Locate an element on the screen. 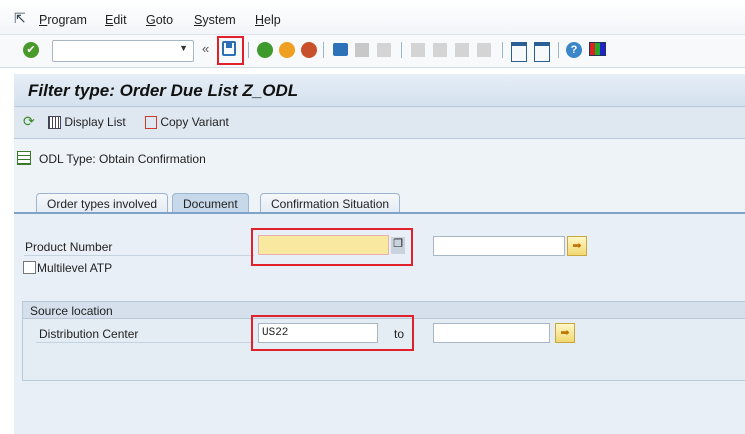  odl-type-icon is located at coordinates (24, 158).